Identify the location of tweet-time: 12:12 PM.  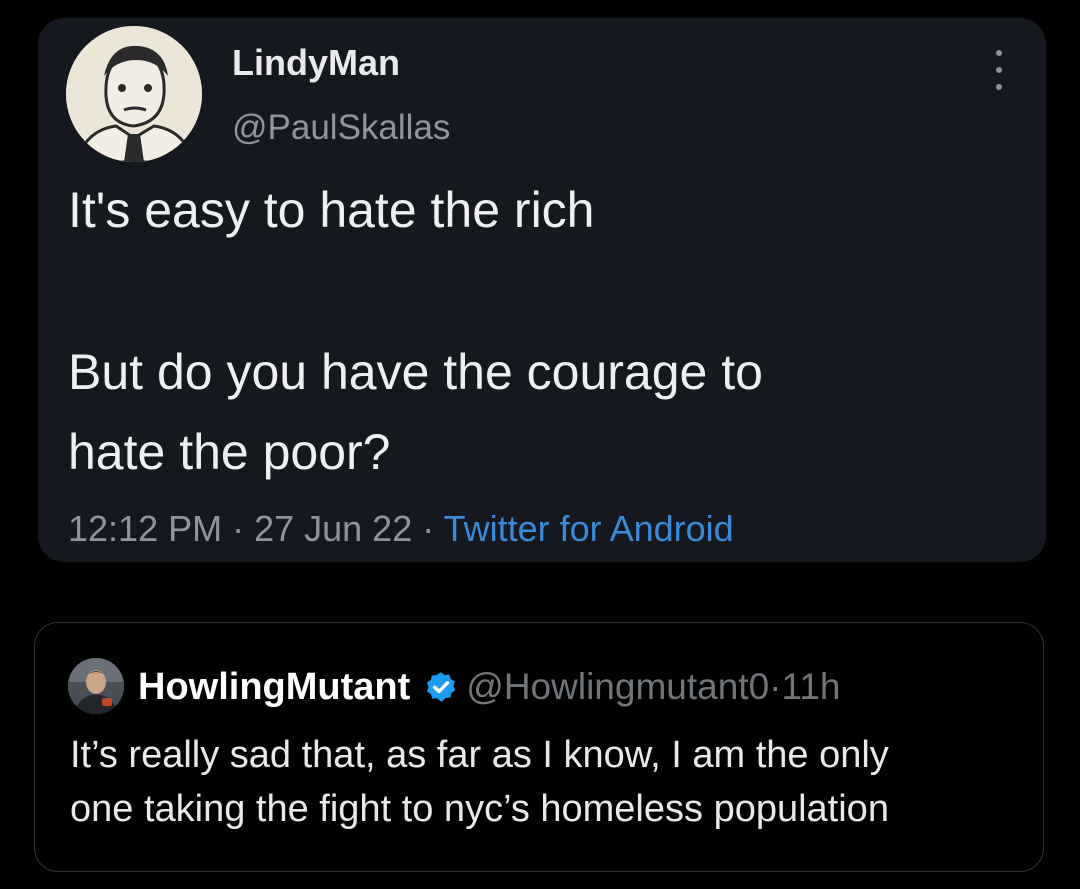
(145, 528).